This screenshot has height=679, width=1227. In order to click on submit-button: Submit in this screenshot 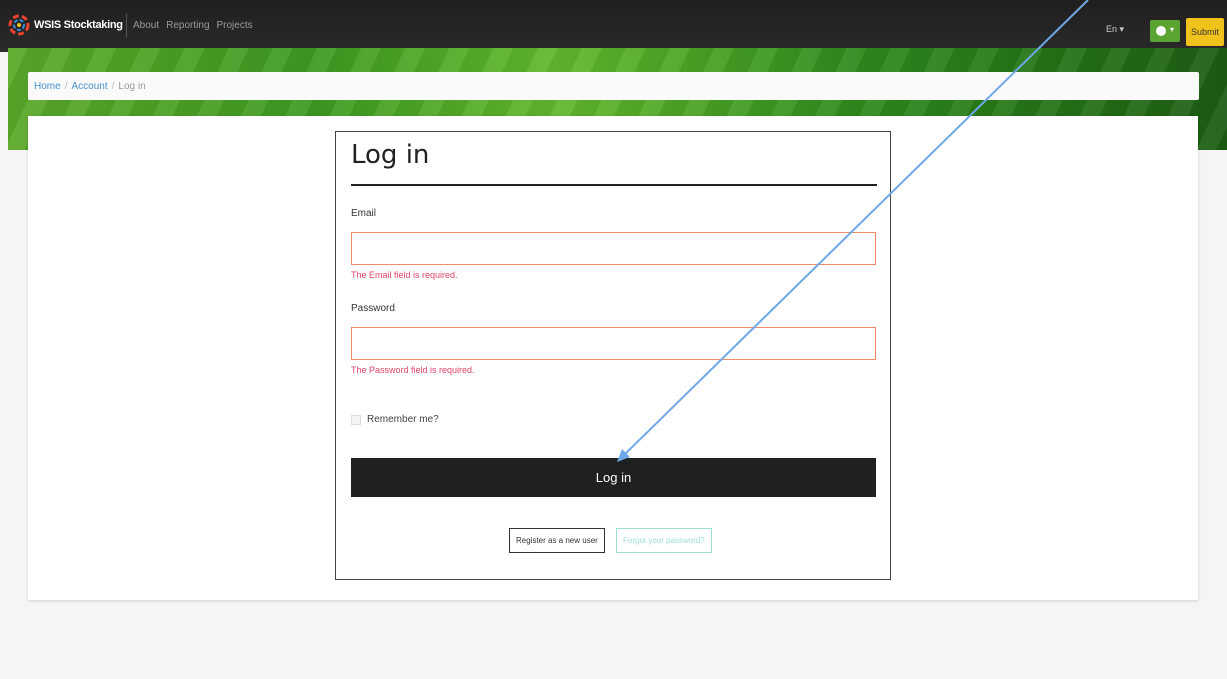, I will do `click(1205, 32)`.